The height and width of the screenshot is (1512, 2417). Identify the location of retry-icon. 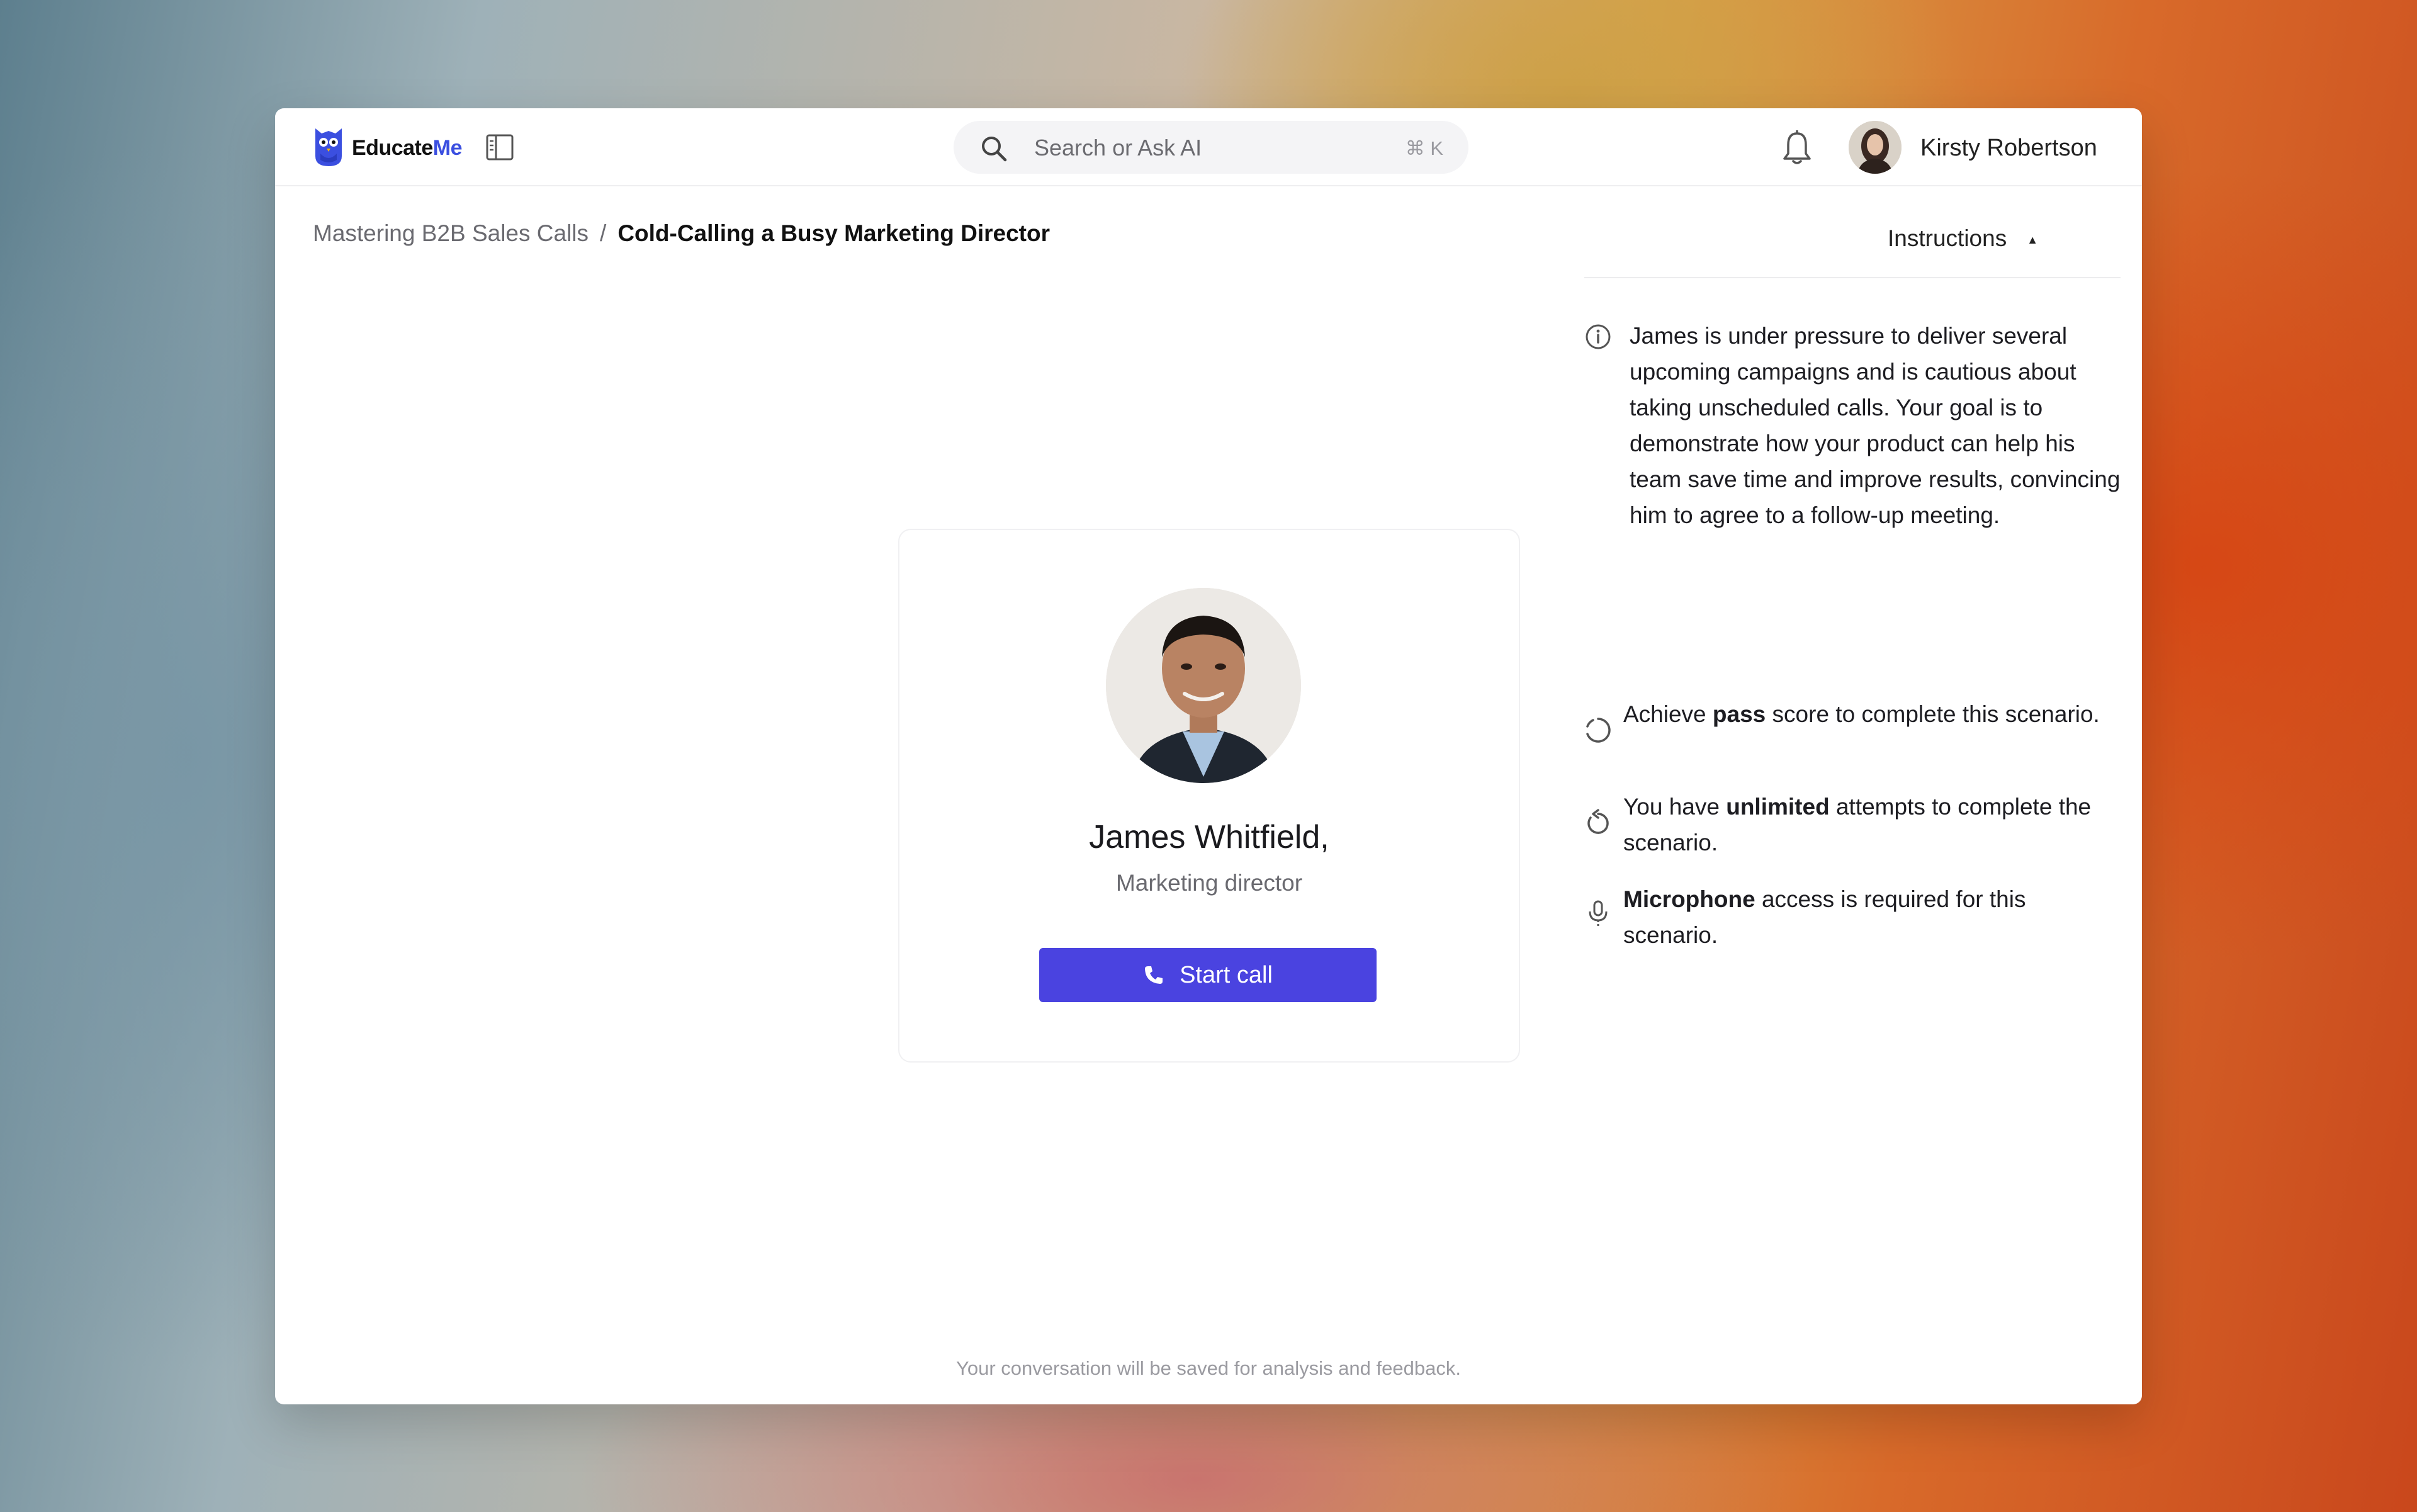
(1598, 821).